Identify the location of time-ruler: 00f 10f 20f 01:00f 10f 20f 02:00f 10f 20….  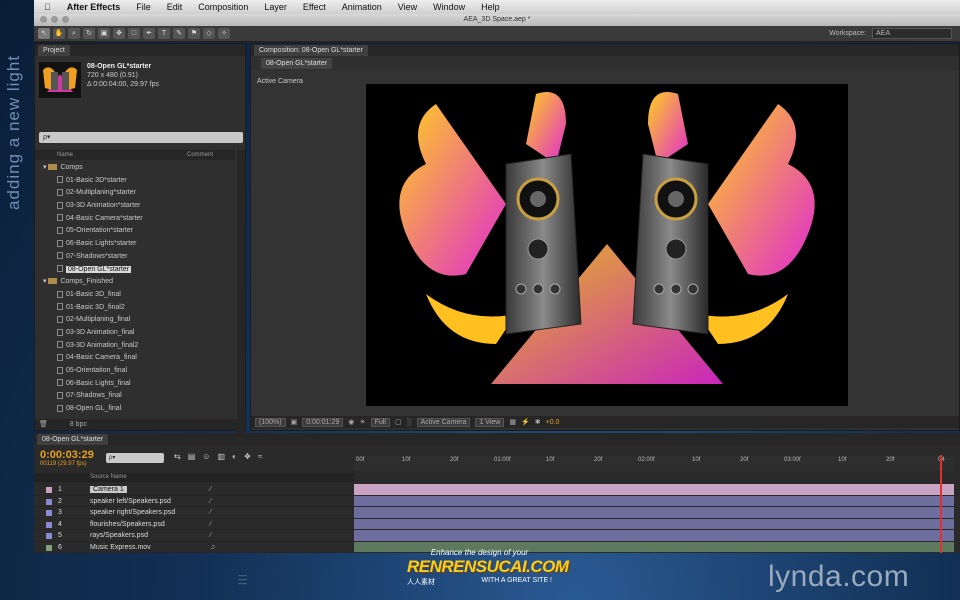
(654, 463).